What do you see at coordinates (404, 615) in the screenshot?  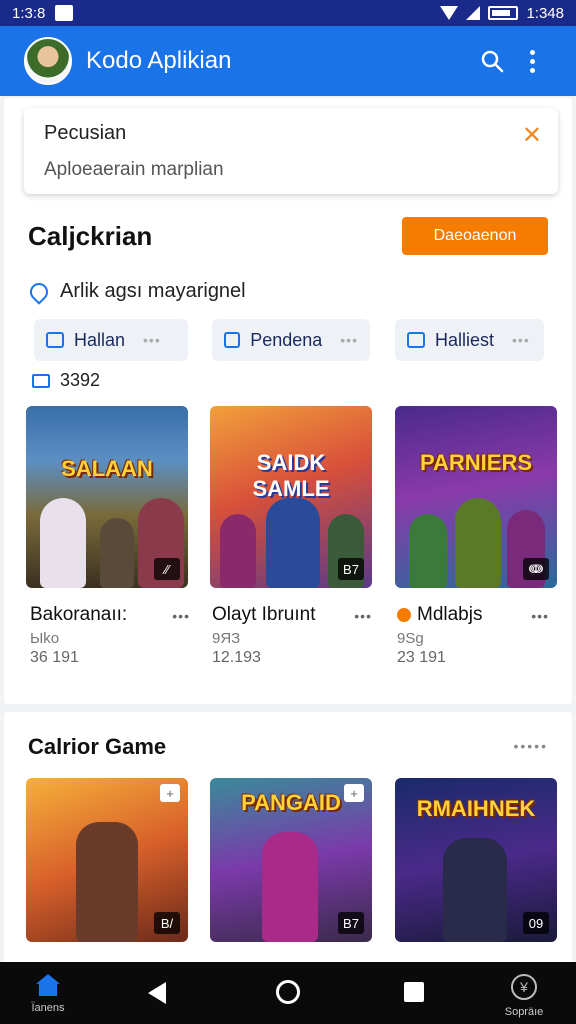 I see `game-brand-icon` at bounding box center [404, 615].